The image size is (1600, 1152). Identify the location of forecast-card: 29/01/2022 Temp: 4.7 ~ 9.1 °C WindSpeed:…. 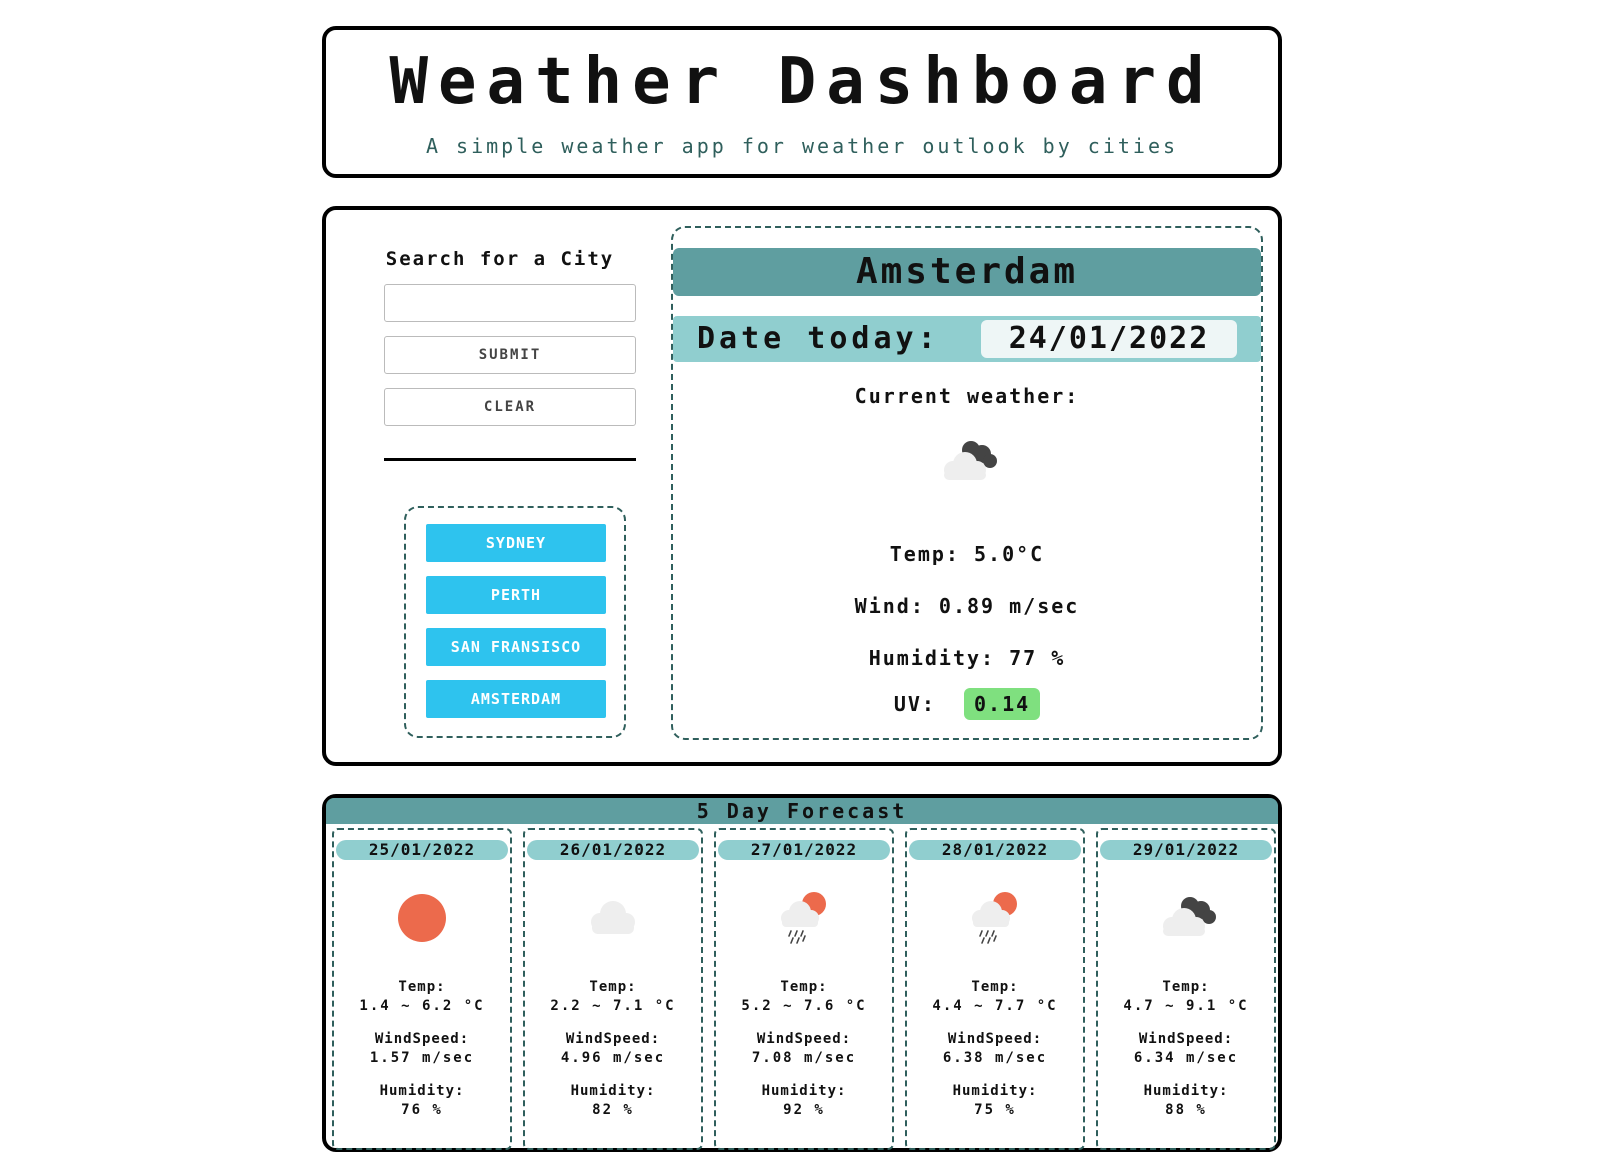
(1186, 989).